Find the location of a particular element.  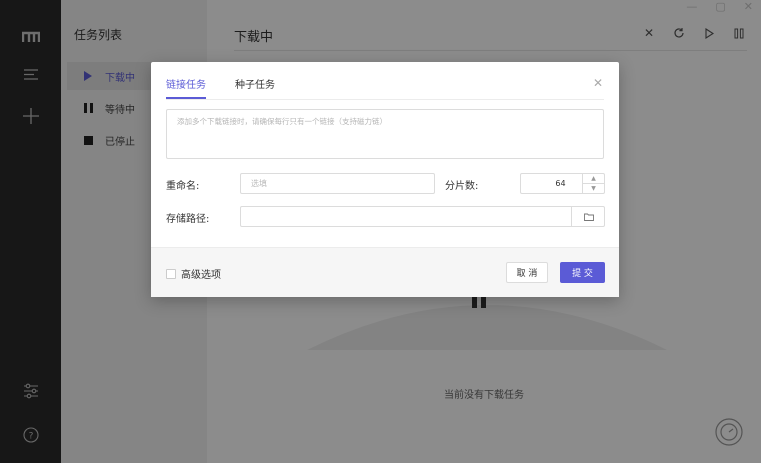

tab-torrent-task: 种子任务 is located at coordinates (255, 87).